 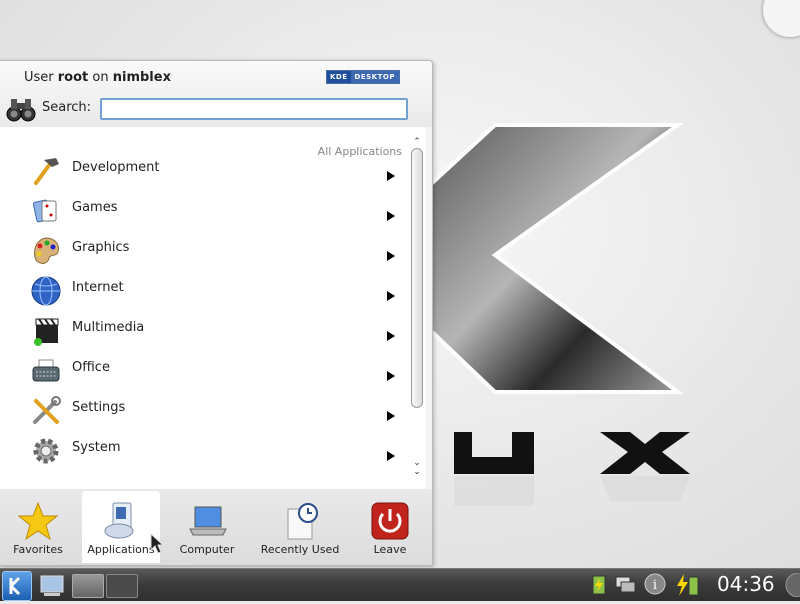 What do you see at coordinates (339, 77) in the screenshot?
I see `badge-left: KDE` at bounding box center [339, 77].